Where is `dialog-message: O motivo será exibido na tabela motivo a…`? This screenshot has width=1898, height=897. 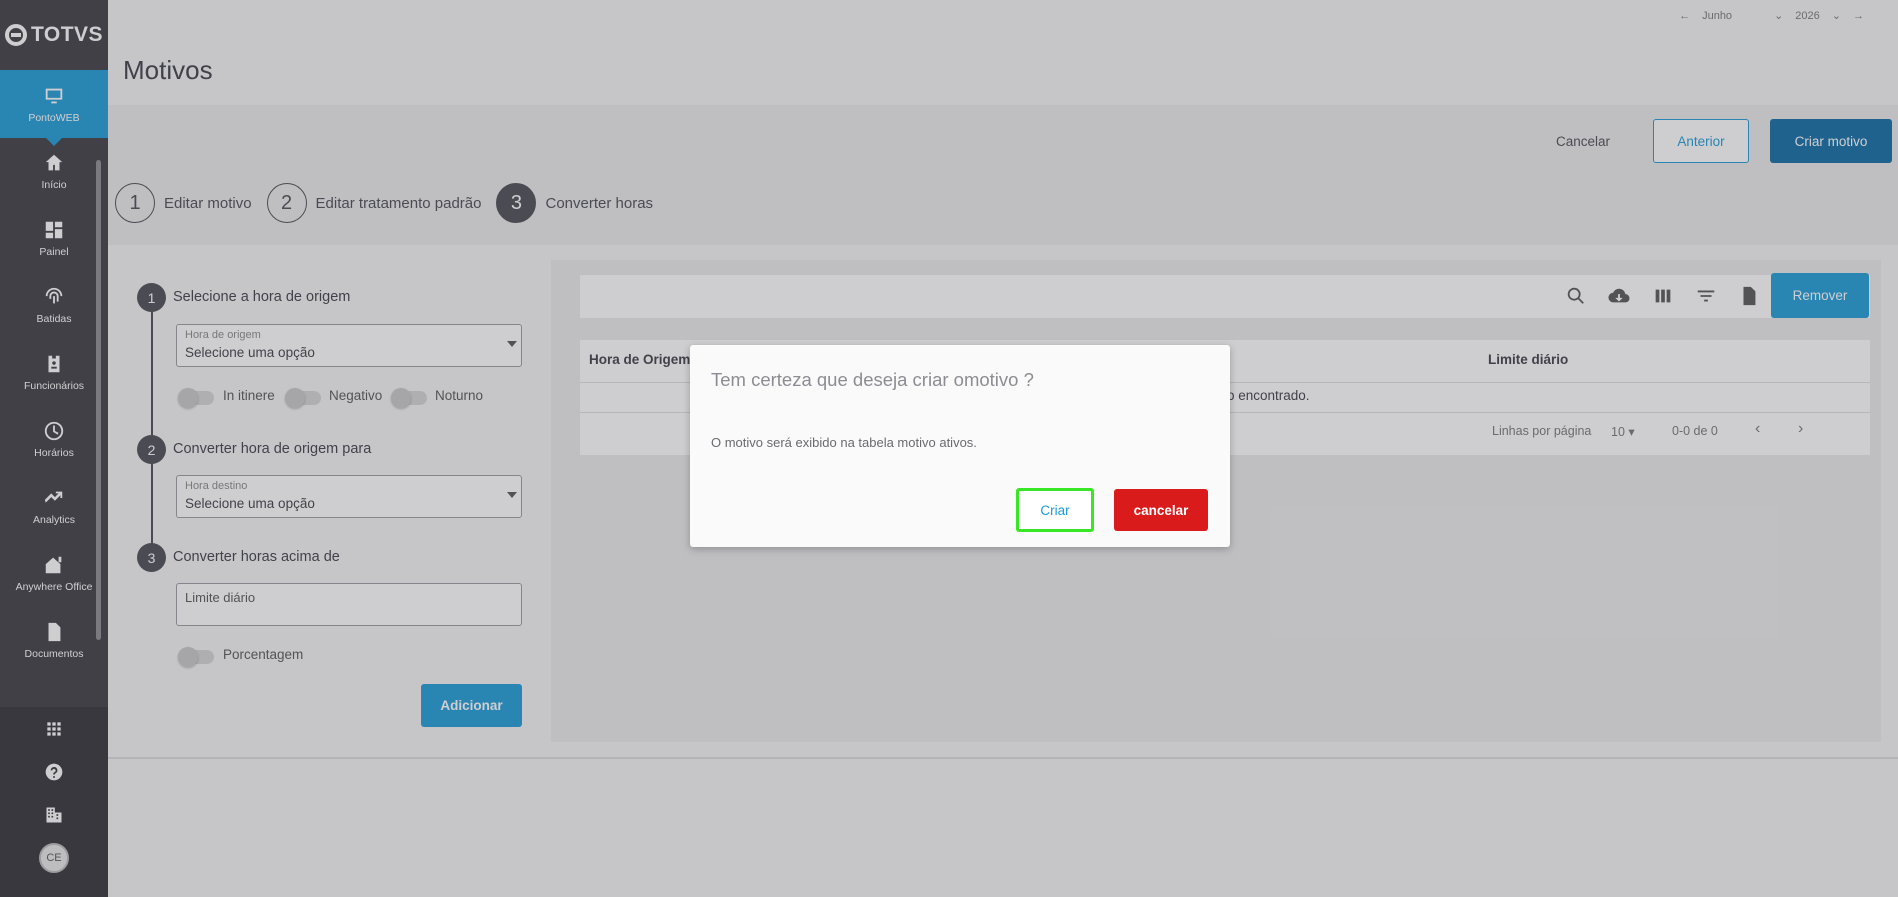
dialog-message: O motivo será exibido na tabela motivo a… is located at coordinates (844, 442).